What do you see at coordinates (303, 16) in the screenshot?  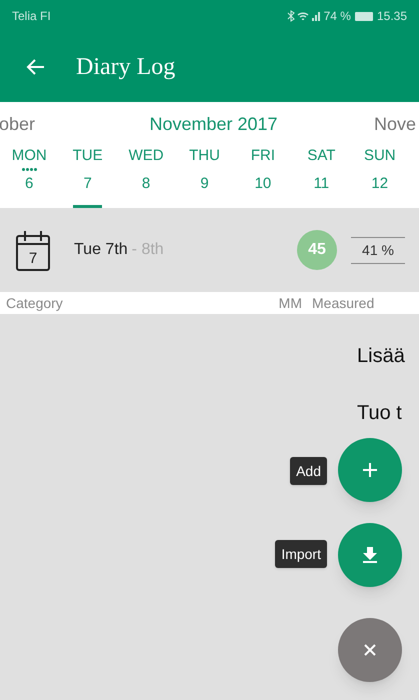 I see `status-icons` at bounding box center [303, 16].